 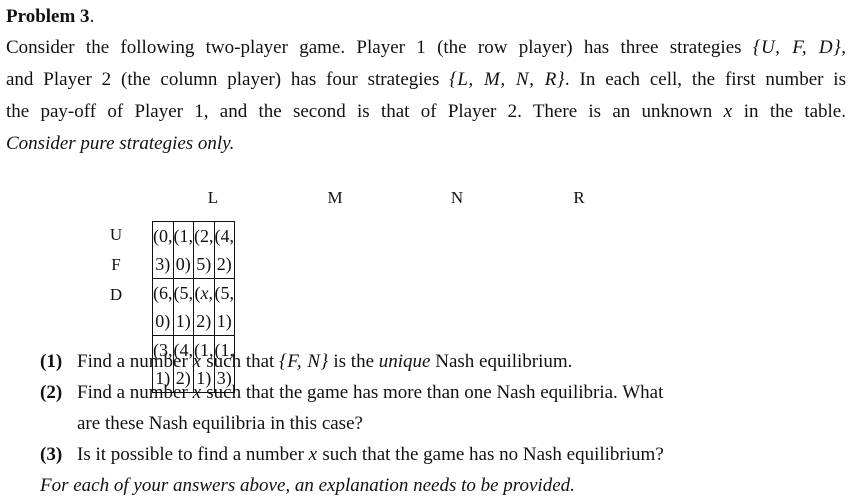 I want to click on table-row: (6, 0) (5, 1) (x, 2) (5, 1), so click(x=193, y=307).